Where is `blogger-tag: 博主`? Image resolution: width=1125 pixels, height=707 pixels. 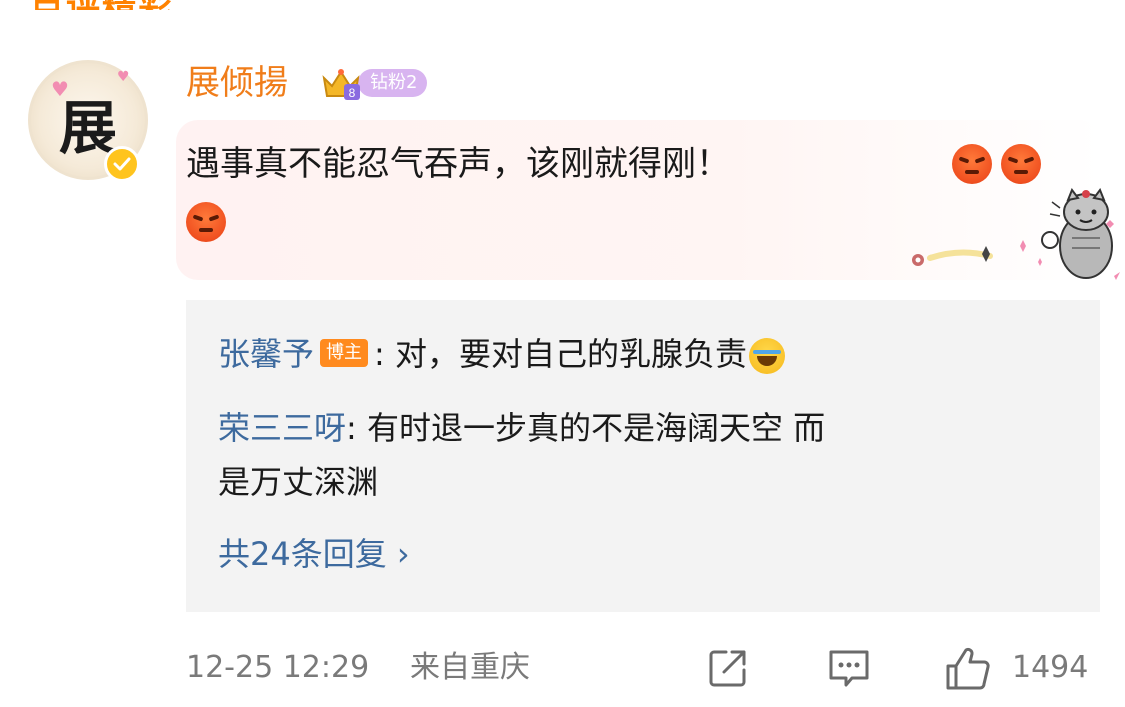 blogger-tag: 博主 is located at coordinates (344, 353).